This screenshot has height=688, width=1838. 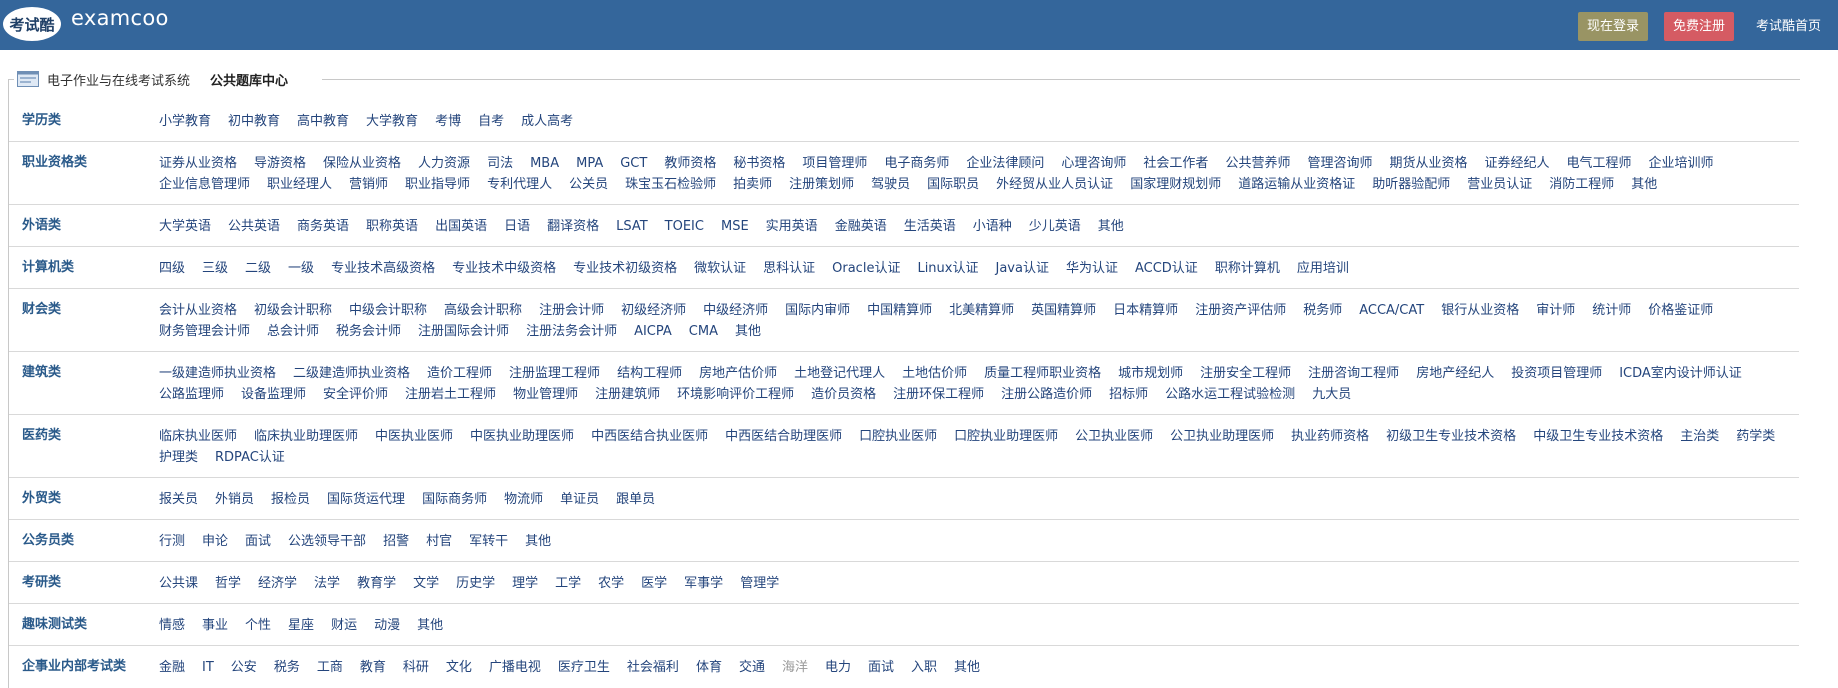 What do you see at coordinates (653, 331) in the screenshot?
I see `category-link: AICPA` at bounding box center [653, 331].